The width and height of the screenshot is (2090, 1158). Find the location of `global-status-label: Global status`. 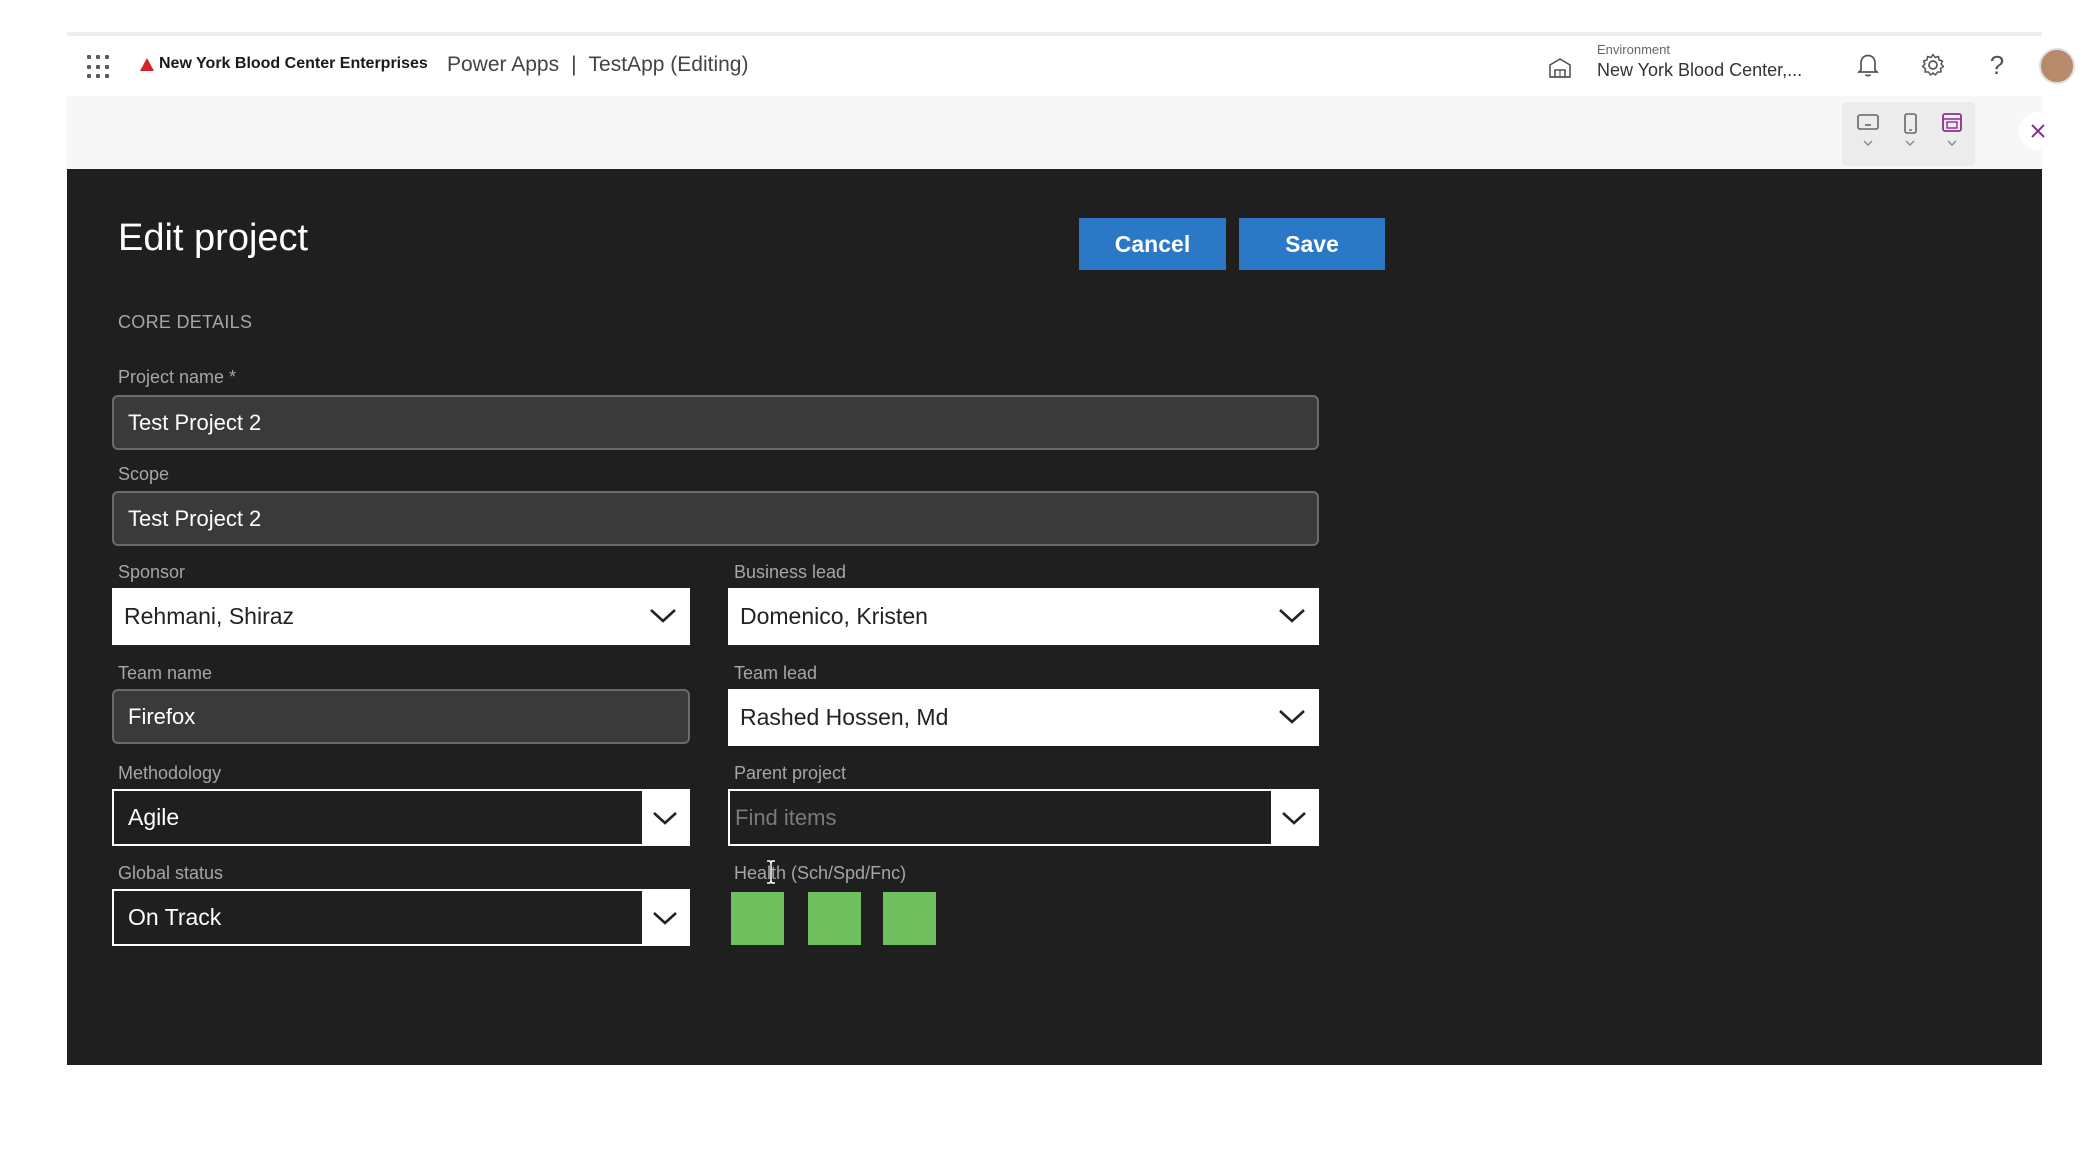

global-status-label: Global status is located at coordinates (171, 873).